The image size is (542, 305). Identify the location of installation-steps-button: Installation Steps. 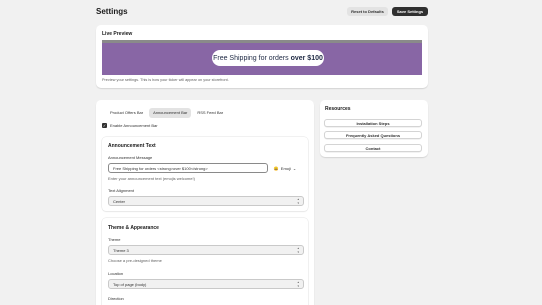
(373, 123).